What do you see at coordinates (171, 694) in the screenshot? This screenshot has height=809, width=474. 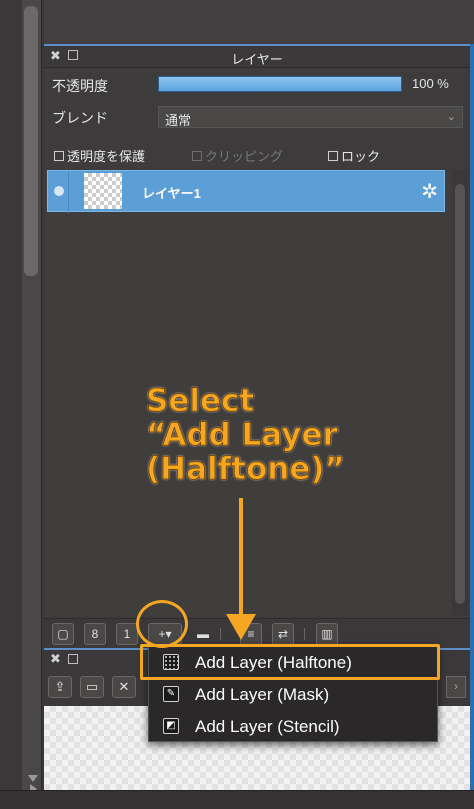 I see `mask-layer-icon: ✎` at bounding box center [171, 694].